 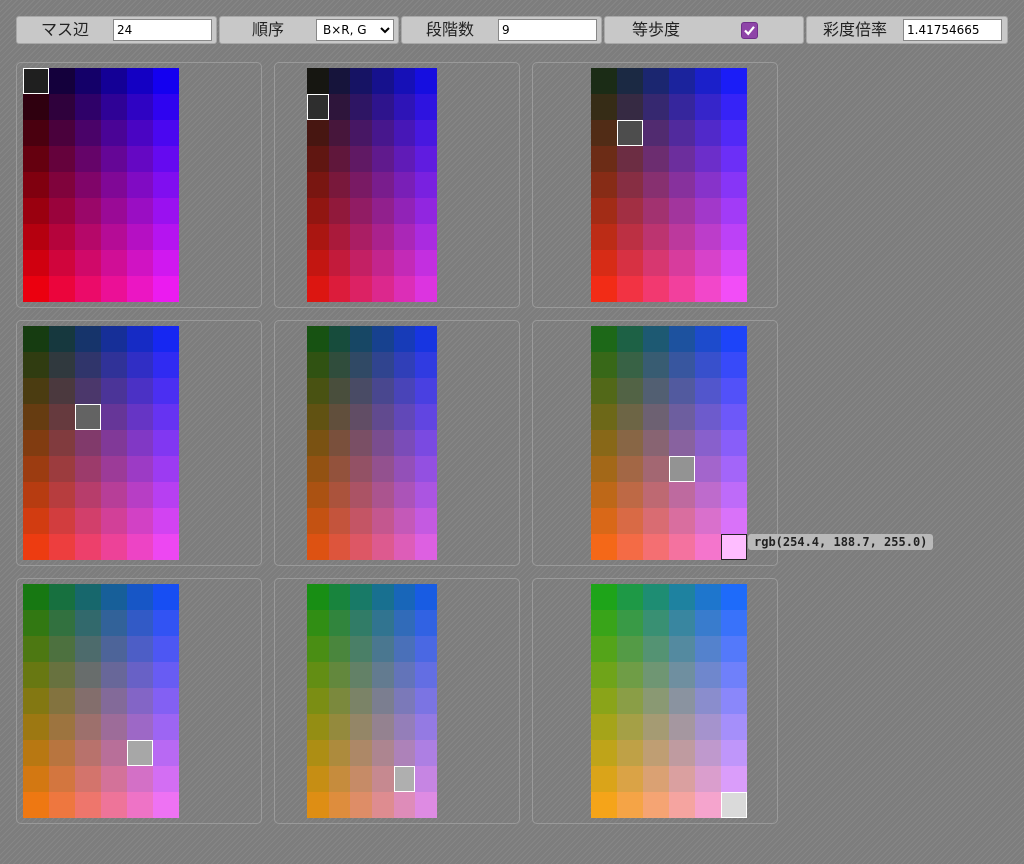 I want to click on order-select: B×R, G, so click(x=355, y=30).